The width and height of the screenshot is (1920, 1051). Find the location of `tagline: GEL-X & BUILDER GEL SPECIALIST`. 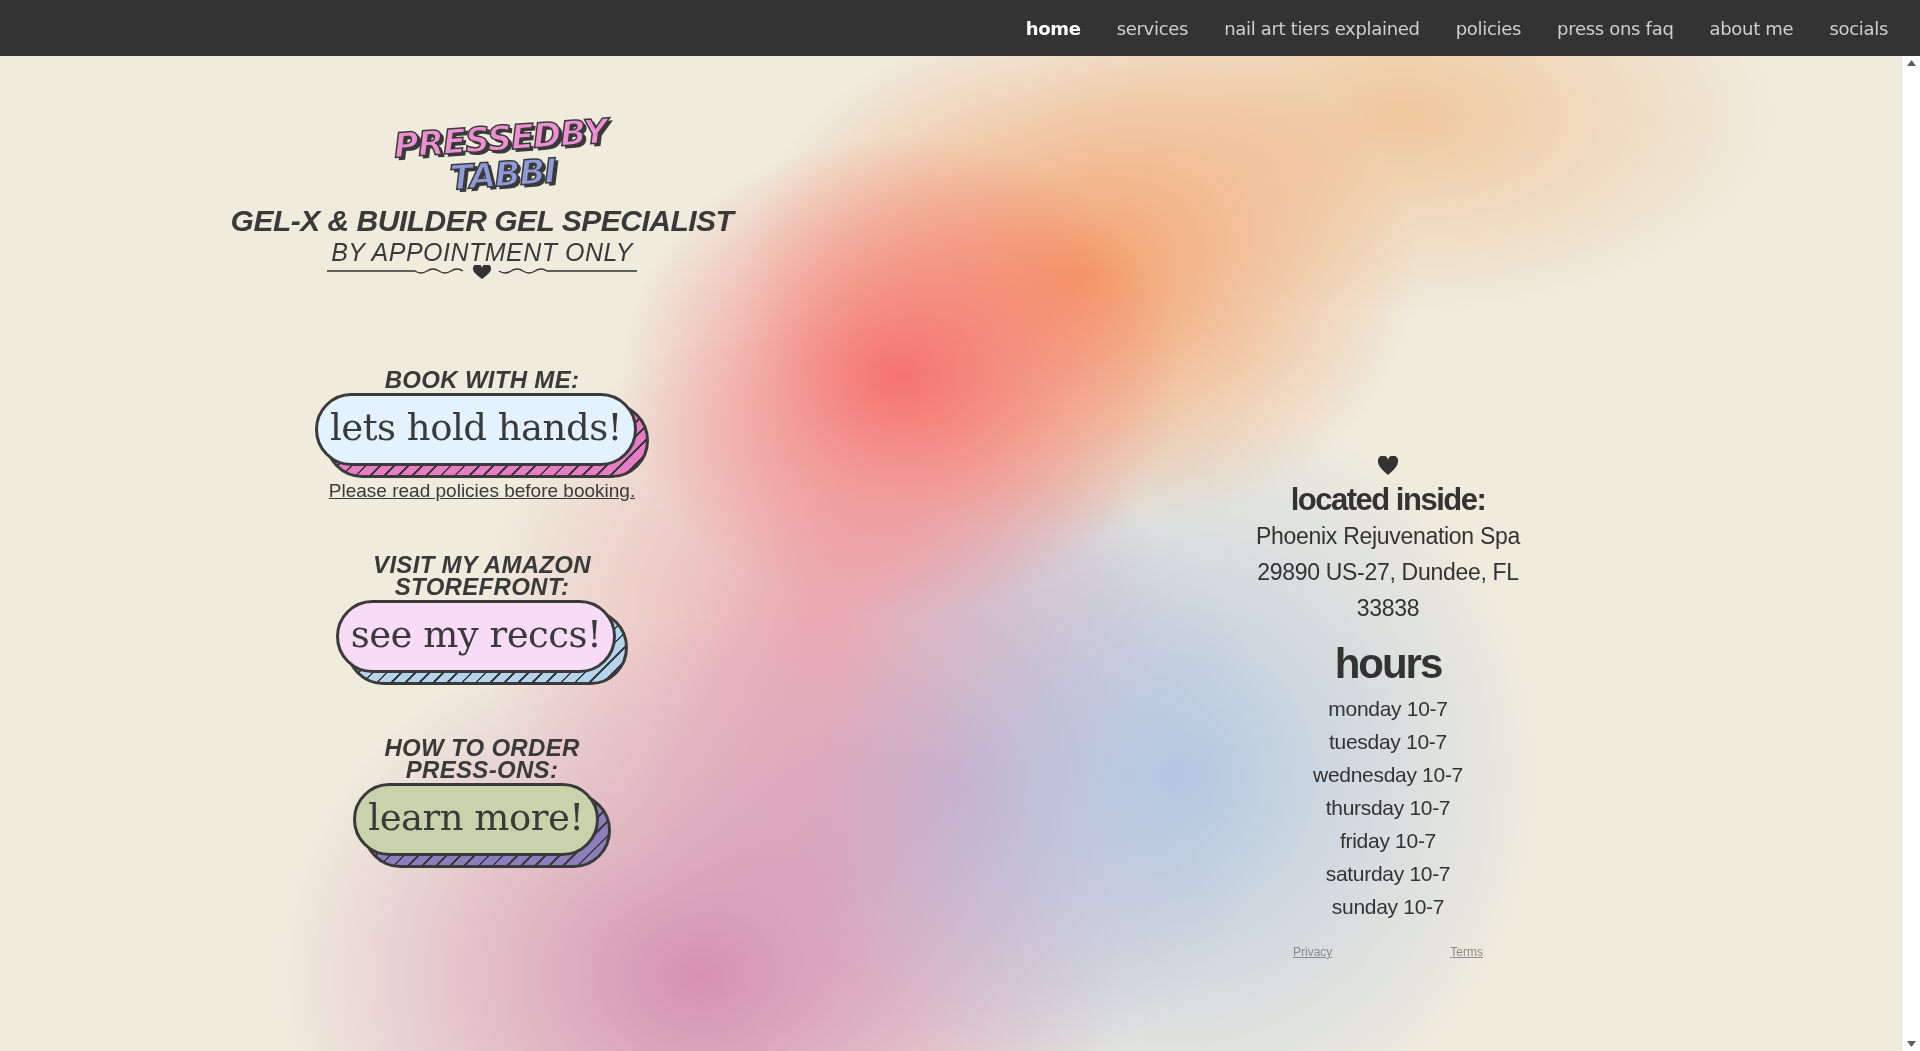

tagline: GEL-X & BUILDER GEL SPECIALIST is located at coordinates (482, 221).